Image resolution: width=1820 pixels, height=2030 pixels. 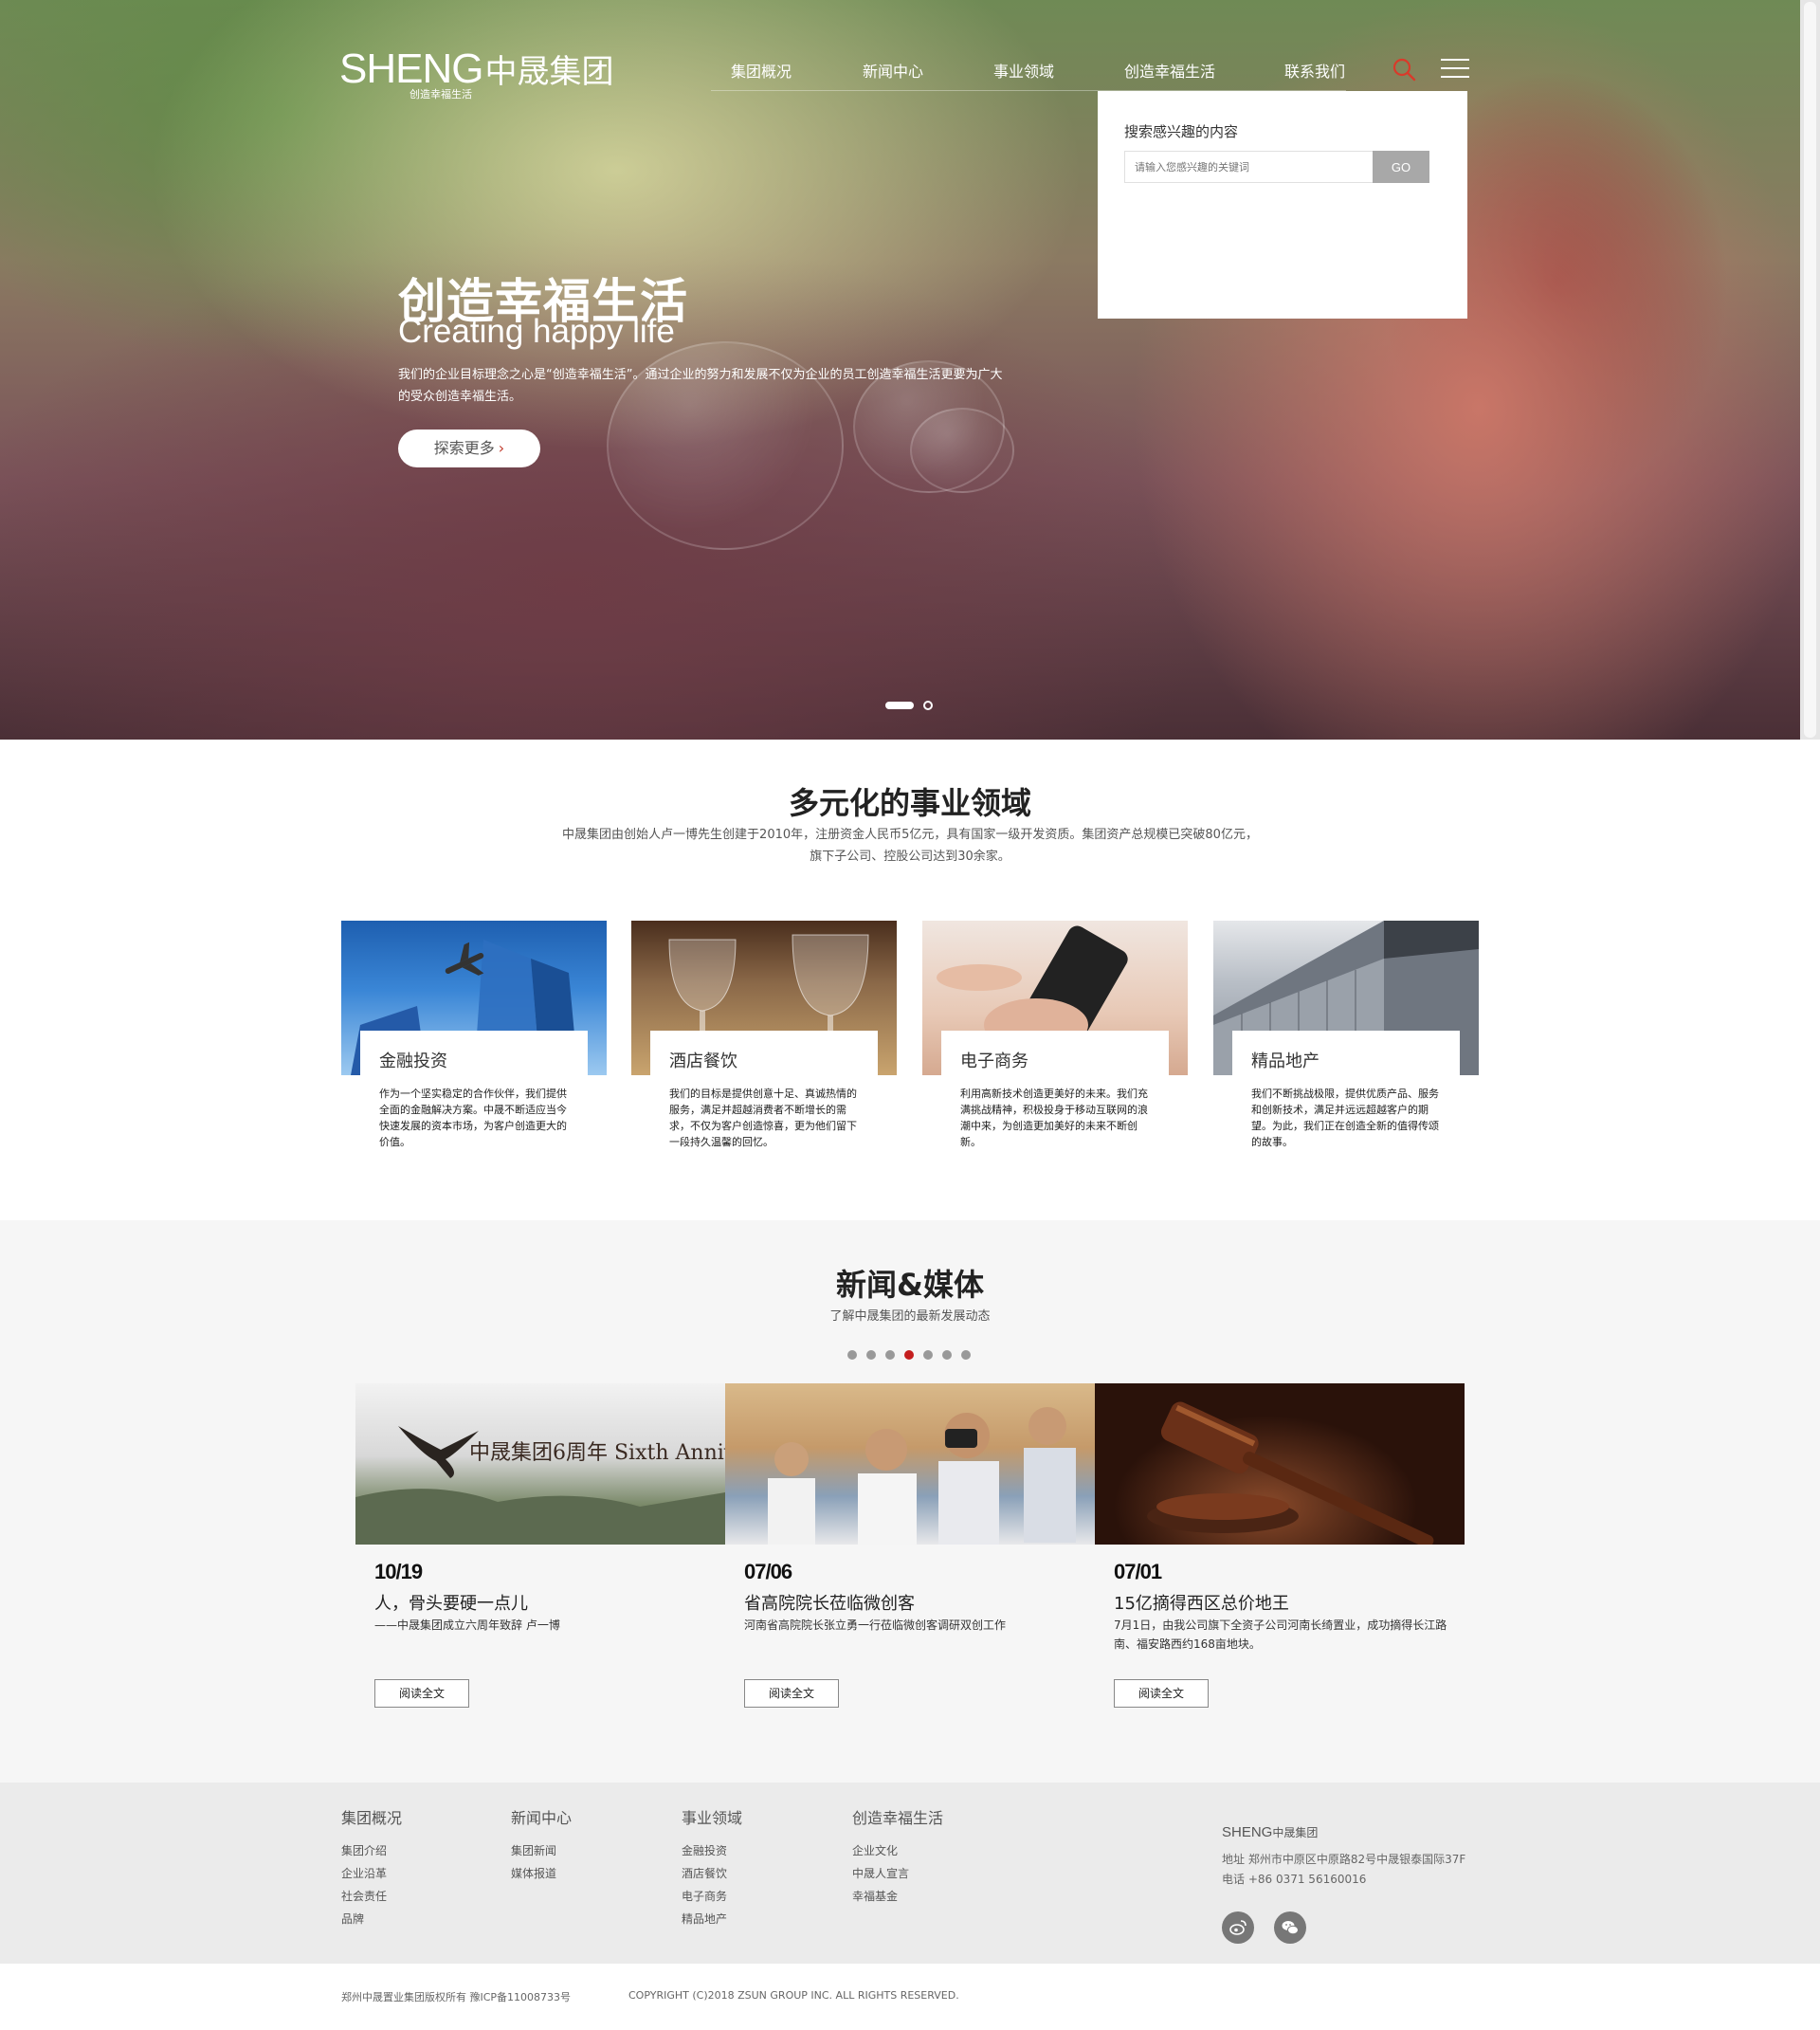 What do you see at coordinates (1401, 167) in the screenshot?
I see `search-go-button: GO` at bounding box center [1401, 167].